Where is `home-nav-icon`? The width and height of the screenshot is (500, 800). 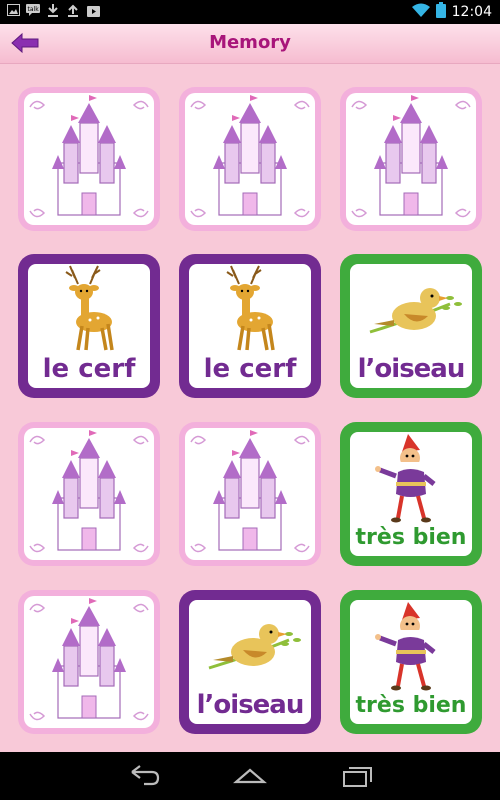 home-nav-icon is located at coordinates (250, 776).